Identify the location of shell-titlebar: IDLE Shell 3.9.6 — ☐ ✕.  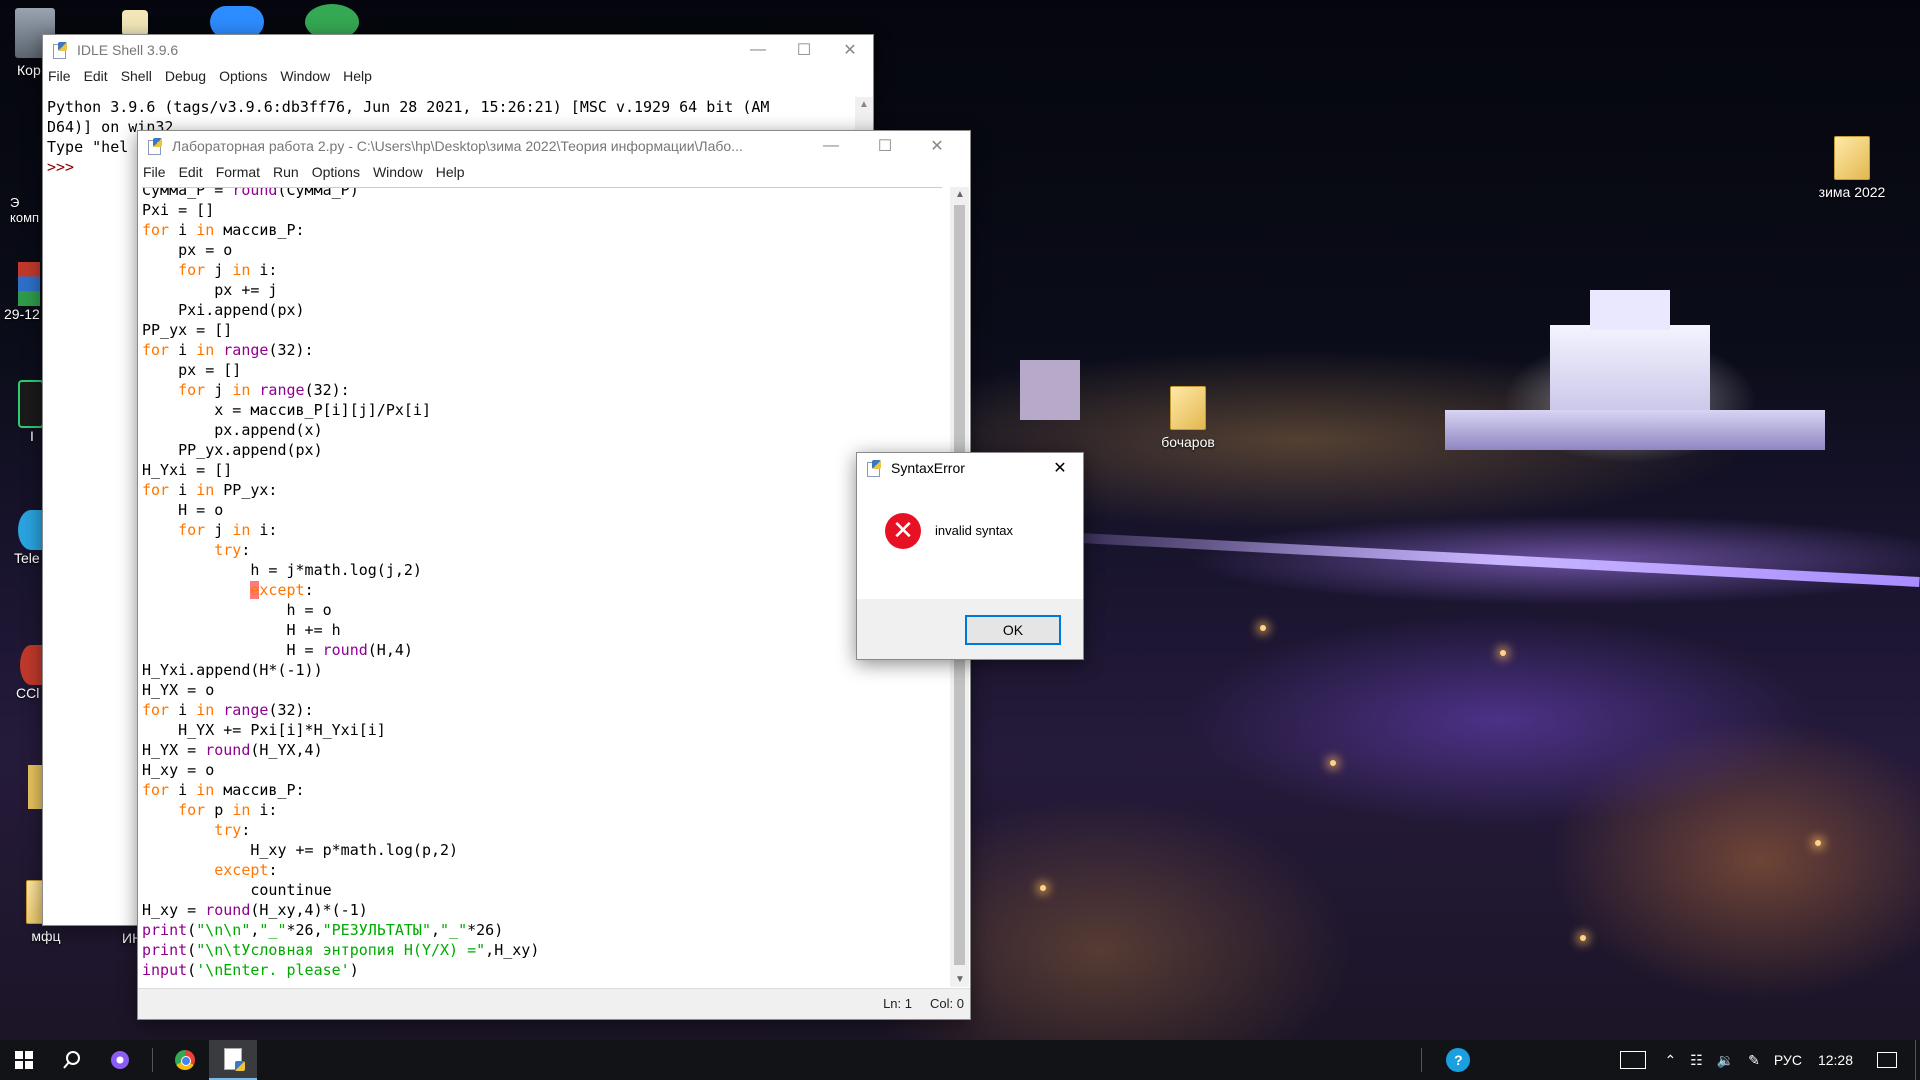
(458, 50).